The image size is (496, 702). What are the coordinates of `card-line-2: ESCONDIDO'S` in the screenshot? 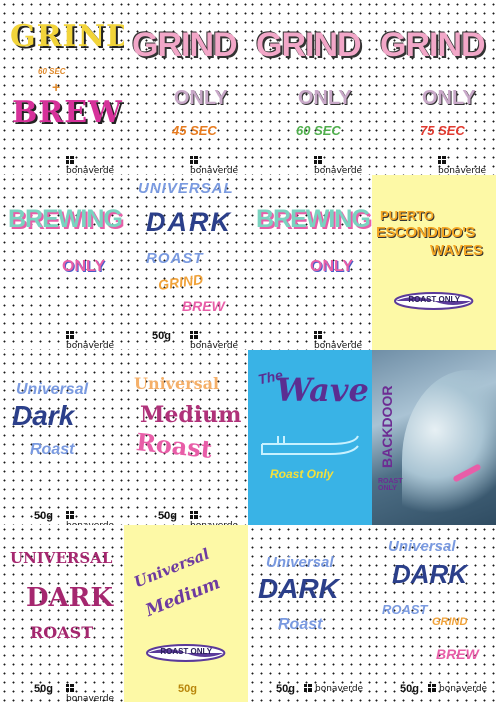 It's located at (425, 232).